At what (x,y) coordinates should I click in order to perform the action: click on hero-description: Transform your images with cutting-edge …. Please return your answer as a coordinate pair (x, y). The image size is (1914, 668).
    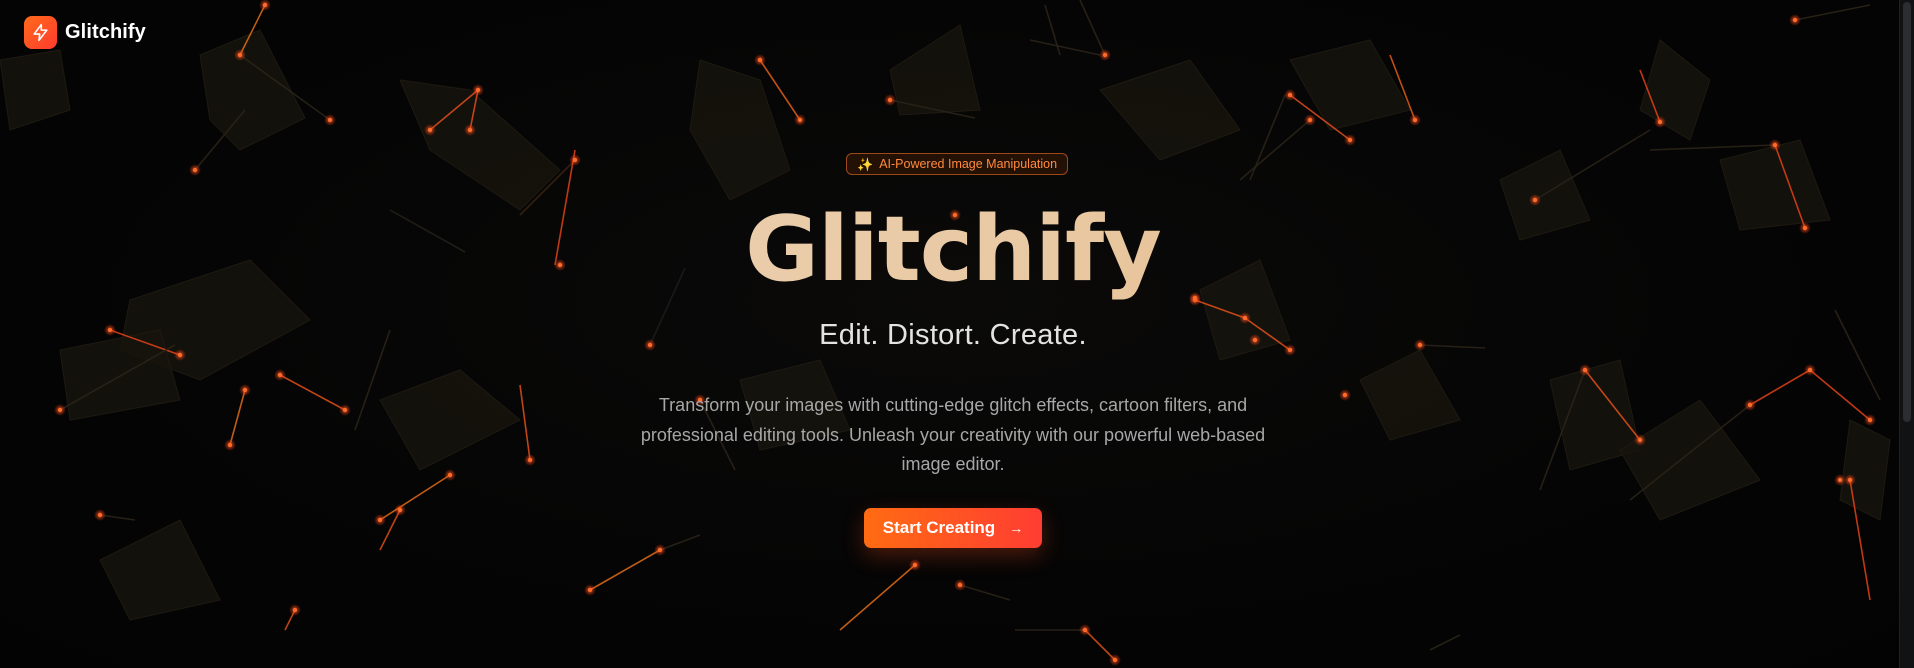
    Looking at the image, I should click on (953, 434).